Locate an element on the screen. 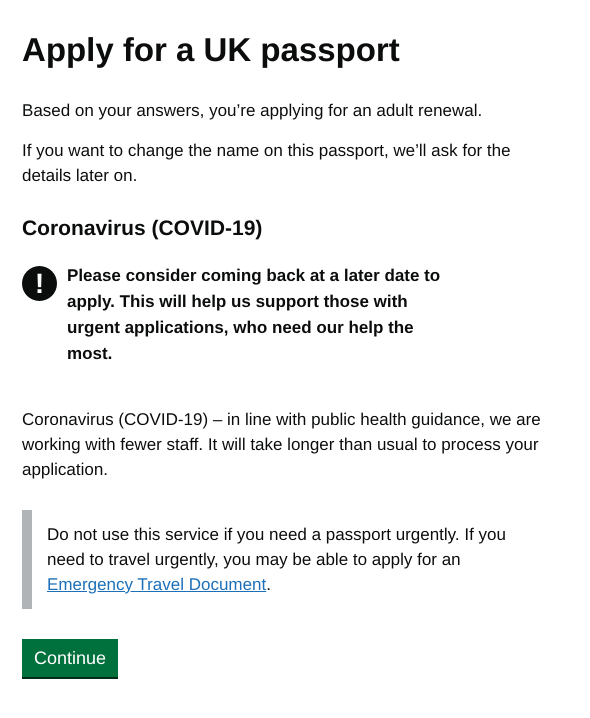 The image size is (590, 718). page-title: Apply for a UK passport is located at coordinates (211, 50).